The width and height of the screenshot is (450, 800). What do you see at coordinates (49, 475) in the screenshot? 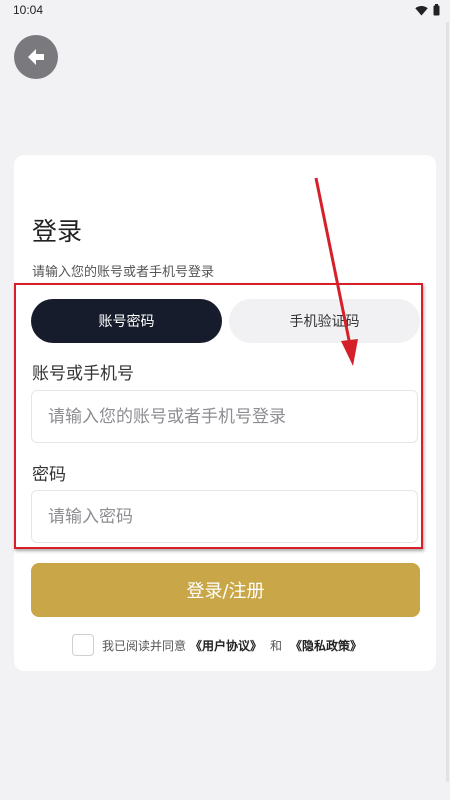
I see `password-label: 密码` at bounding box center [49, 475].